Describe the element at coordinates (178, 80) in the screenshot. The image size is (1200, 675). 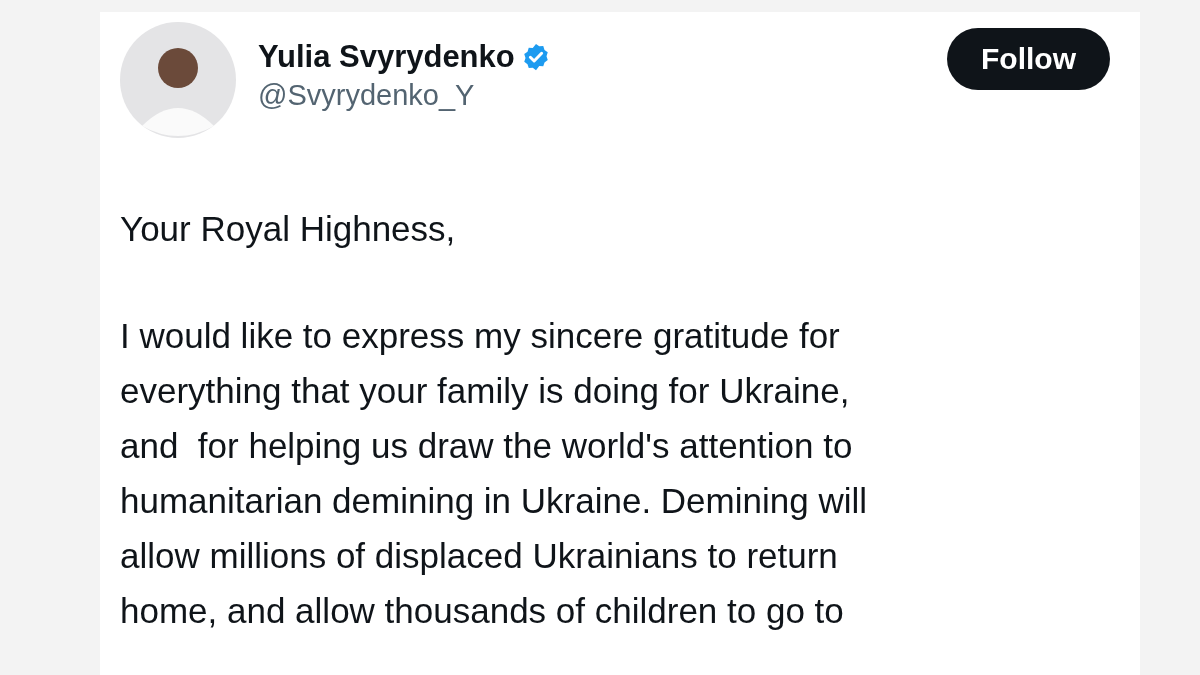
I see `avatar` at that location.